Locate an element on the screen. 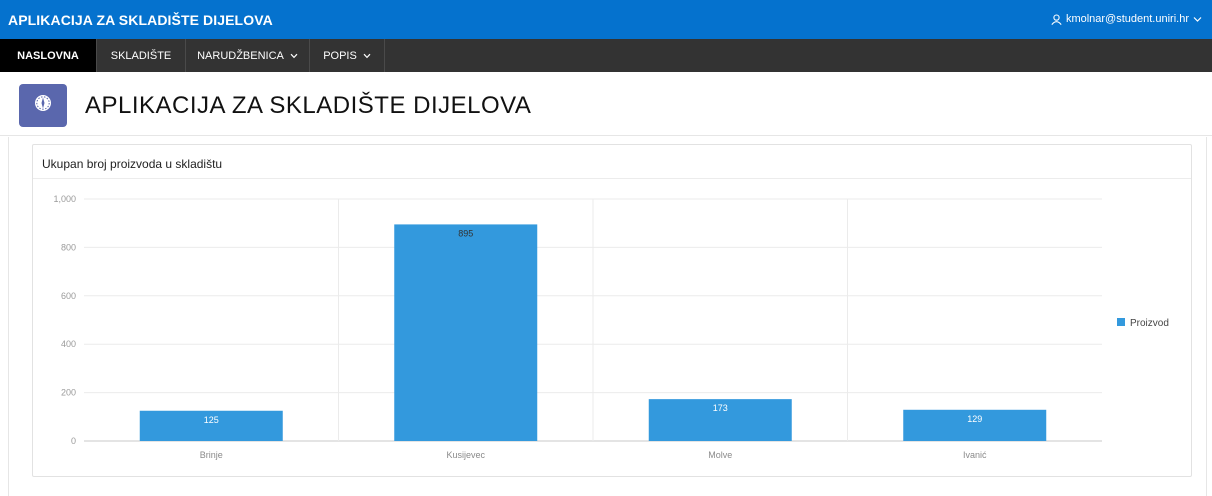 This screenshot has height=496, width=1212. y-tick-label: 200 is located at coordinates (68, 393).